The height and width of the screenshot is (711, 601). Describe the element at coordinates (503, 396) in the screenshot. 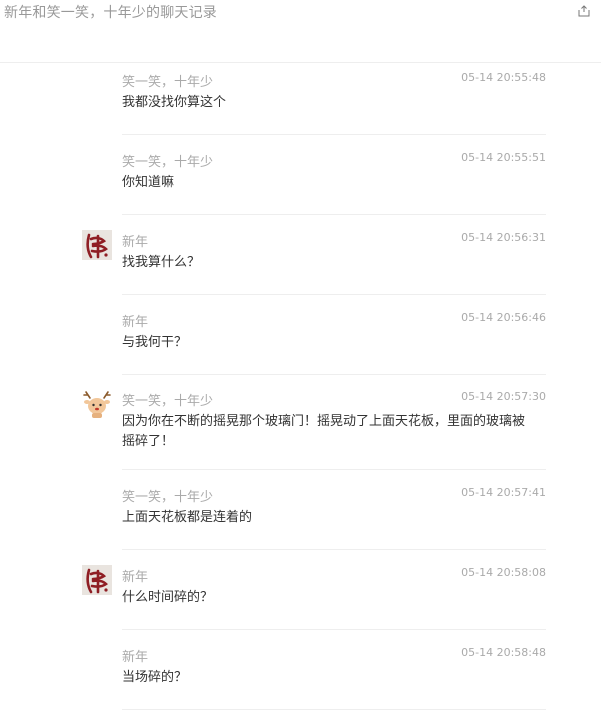

I see `message-time: 05-14 20:57:30` at that location.